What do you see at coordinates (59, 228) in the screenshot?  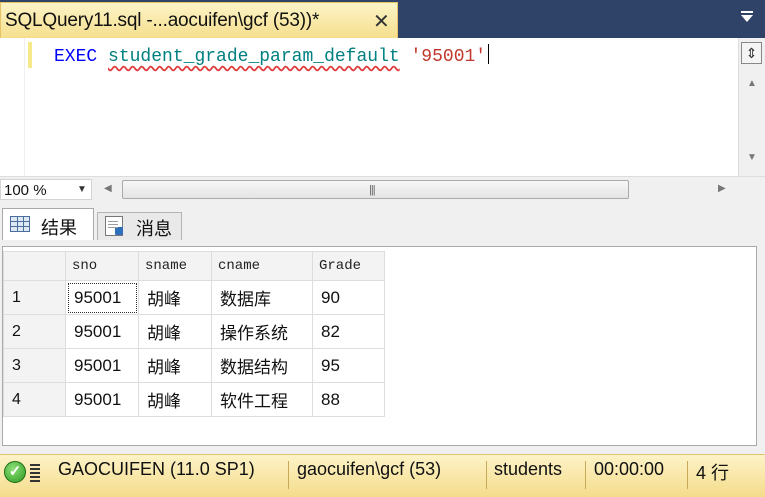 I see `tab-results-label: 结果` at bounding box center [59, 228].